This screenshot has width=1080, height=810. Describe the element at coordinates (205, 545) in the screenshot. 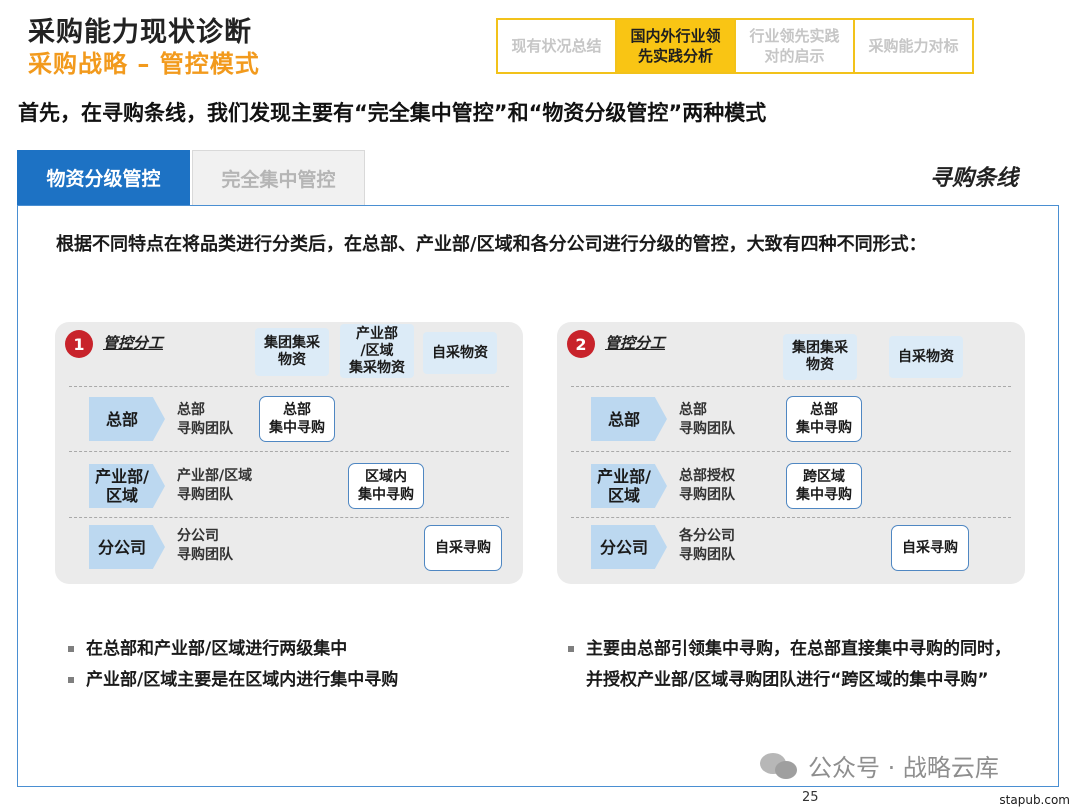

I see `team-label: 分公司 寻购团队` at that location.